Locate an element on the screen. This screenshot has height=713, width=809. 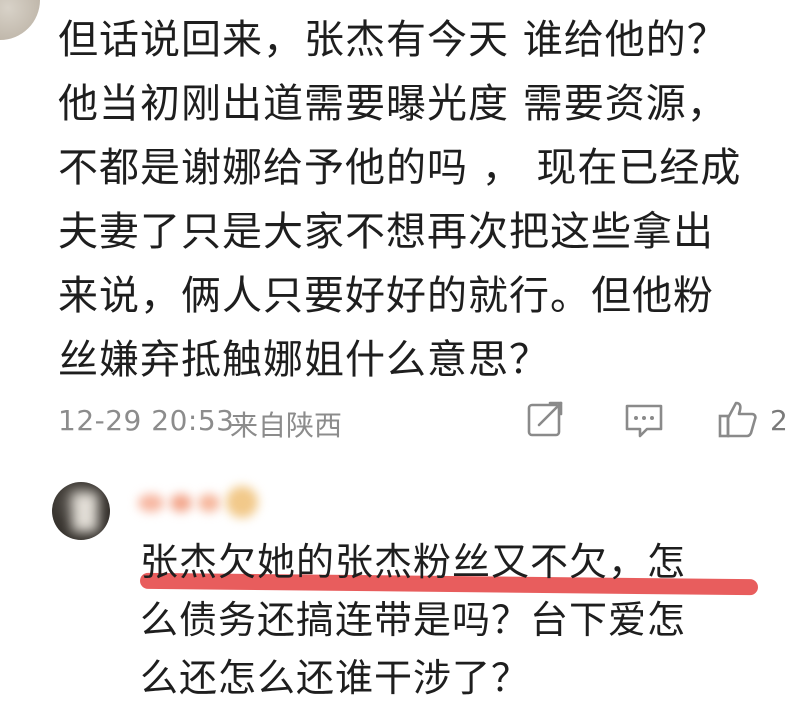
comment-location: 来自陕西 is located at coordinates (286, 425).